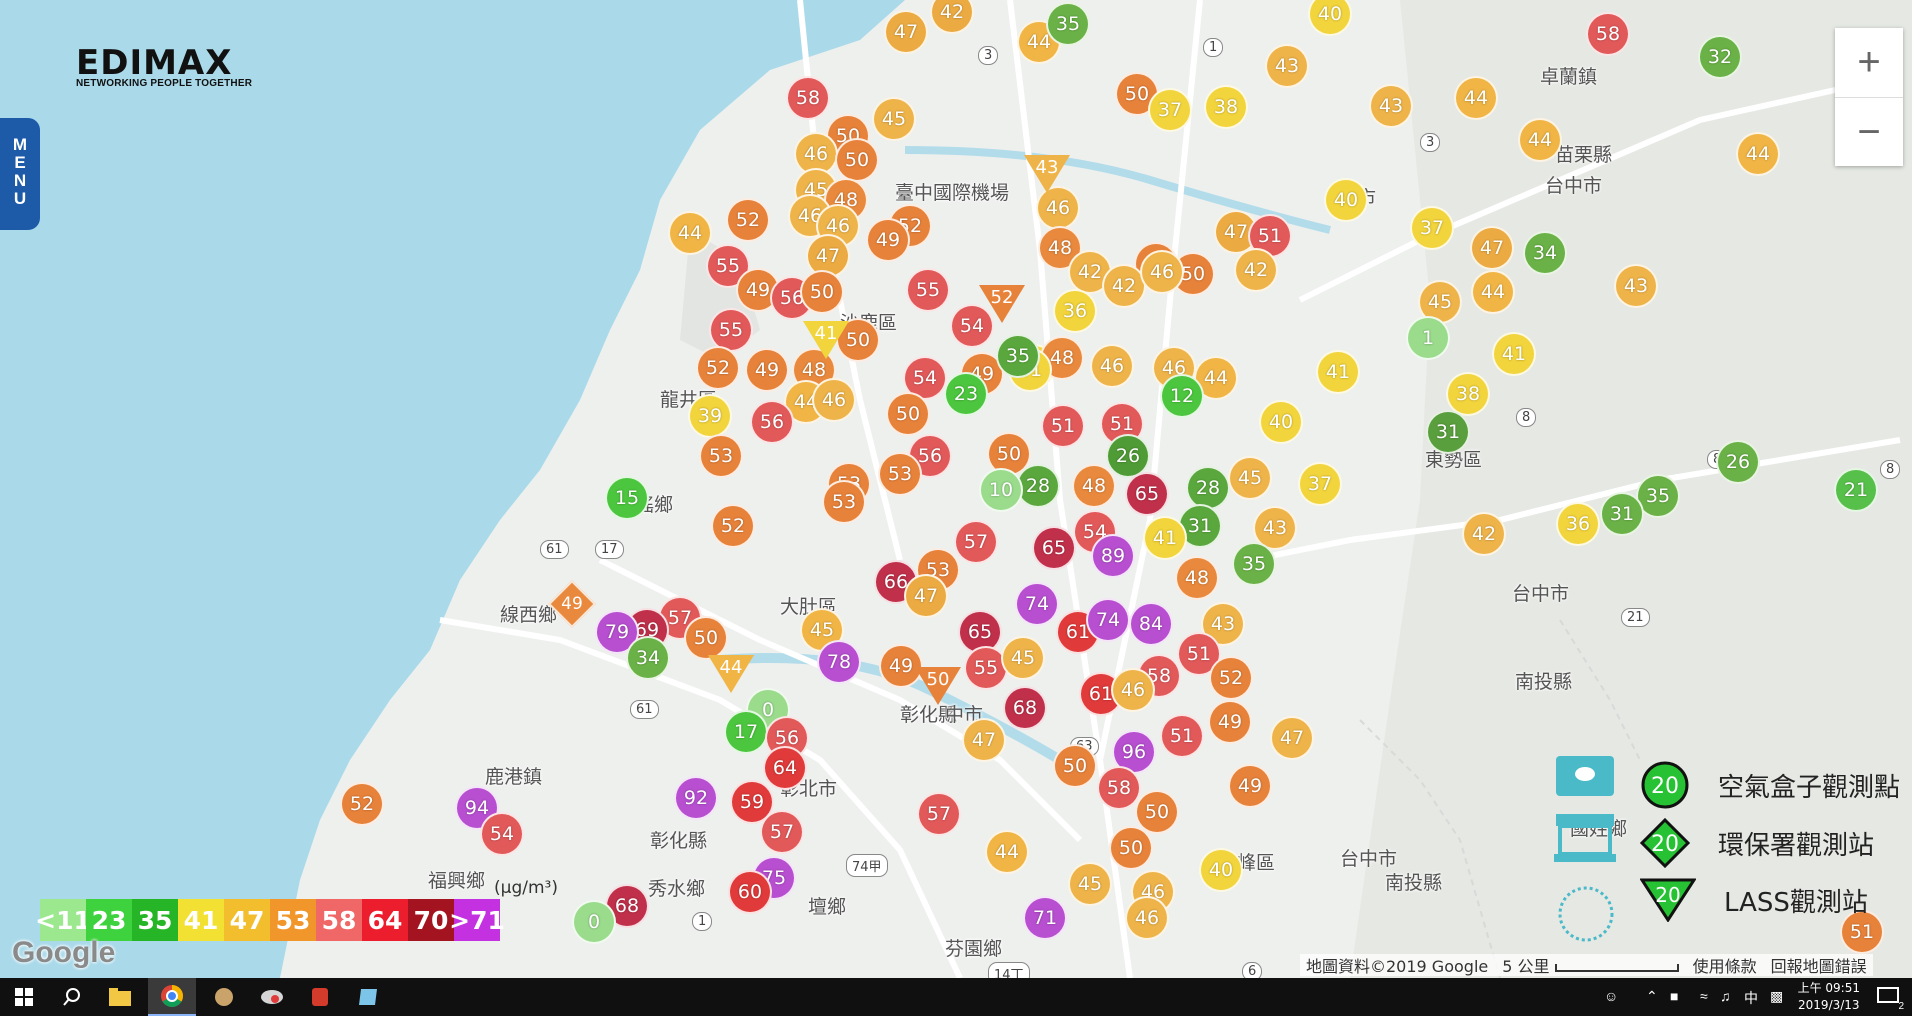 This screenshot has height=1016, width=1912. Describe the element at coordinates (1025, 708) in the screenshot. I see `airbox-marker: 68` at that location.